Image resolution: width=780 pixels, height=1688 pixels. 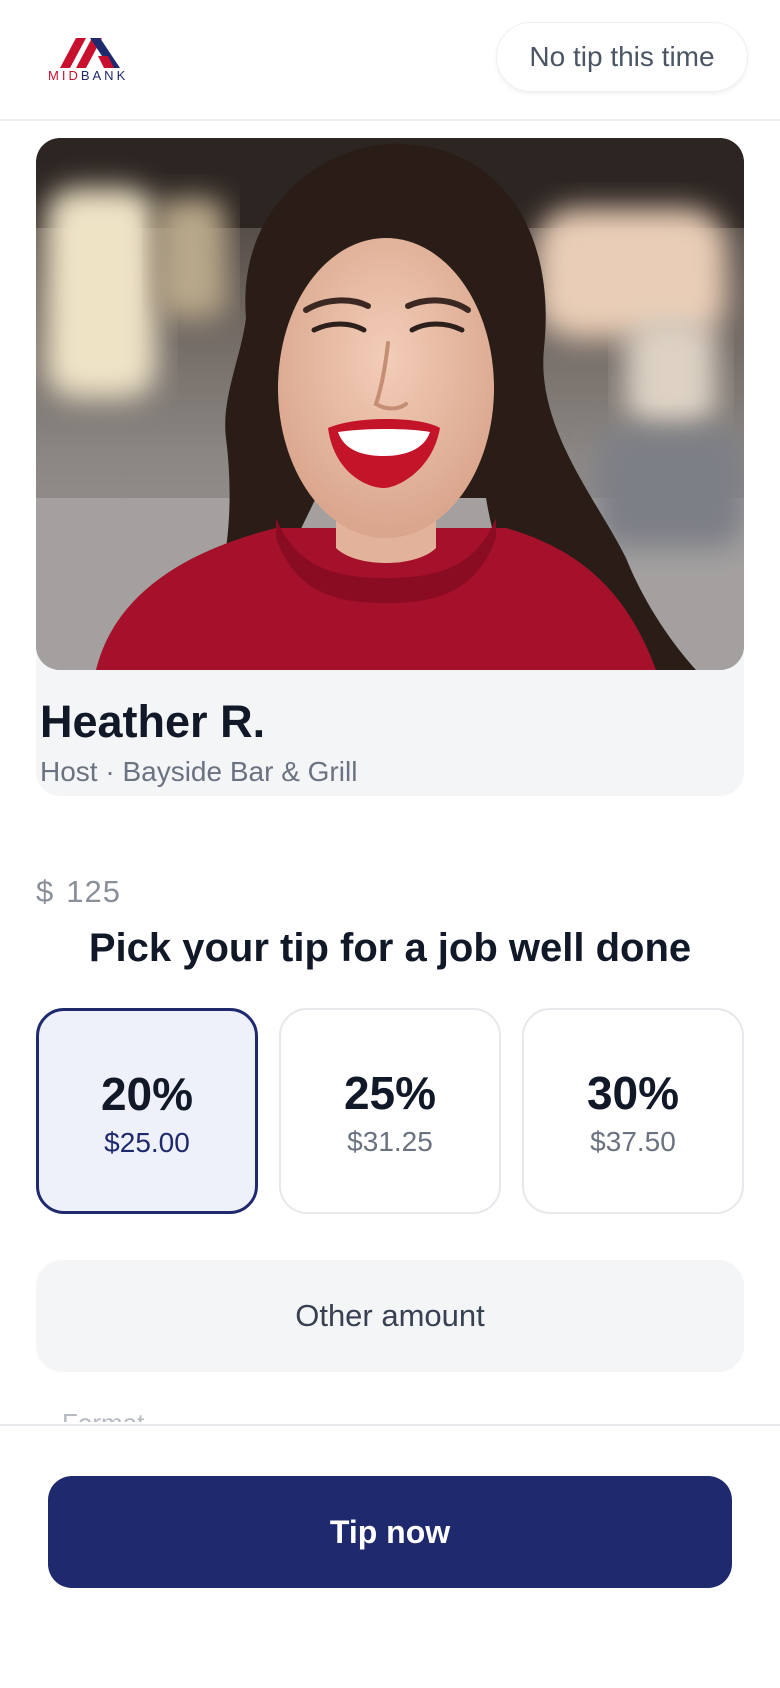 What do you see at coordinates (633, 1141) in the screenshot?
I see `tip-amount: $37.50` at bounding box center [633, 1141].